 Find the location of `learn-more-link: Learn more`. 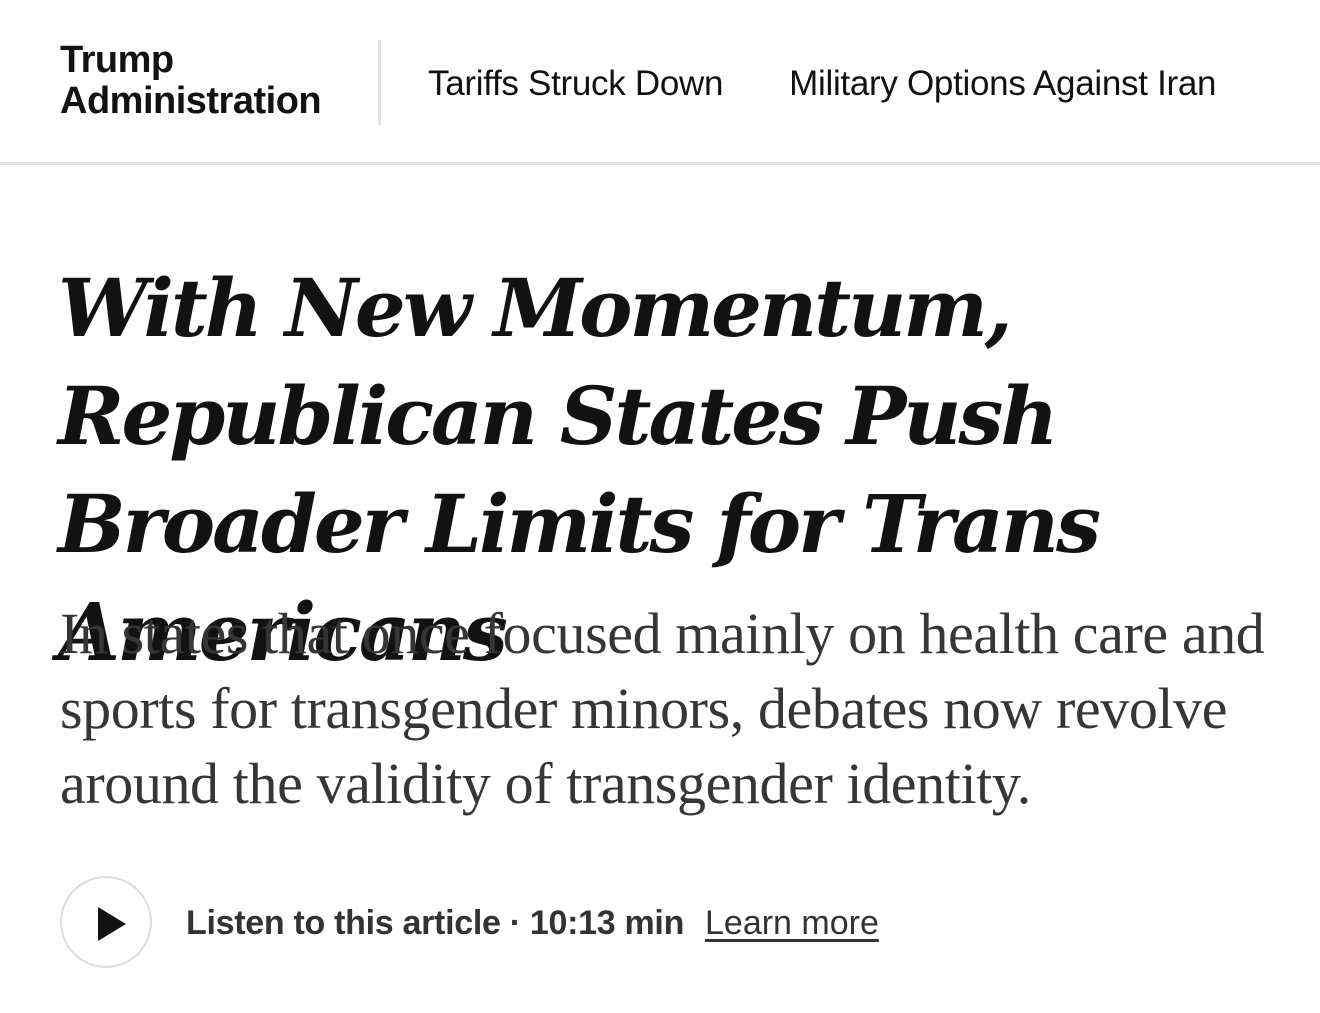

learn-more-link: Learn more is located at coordinates (792, 923).